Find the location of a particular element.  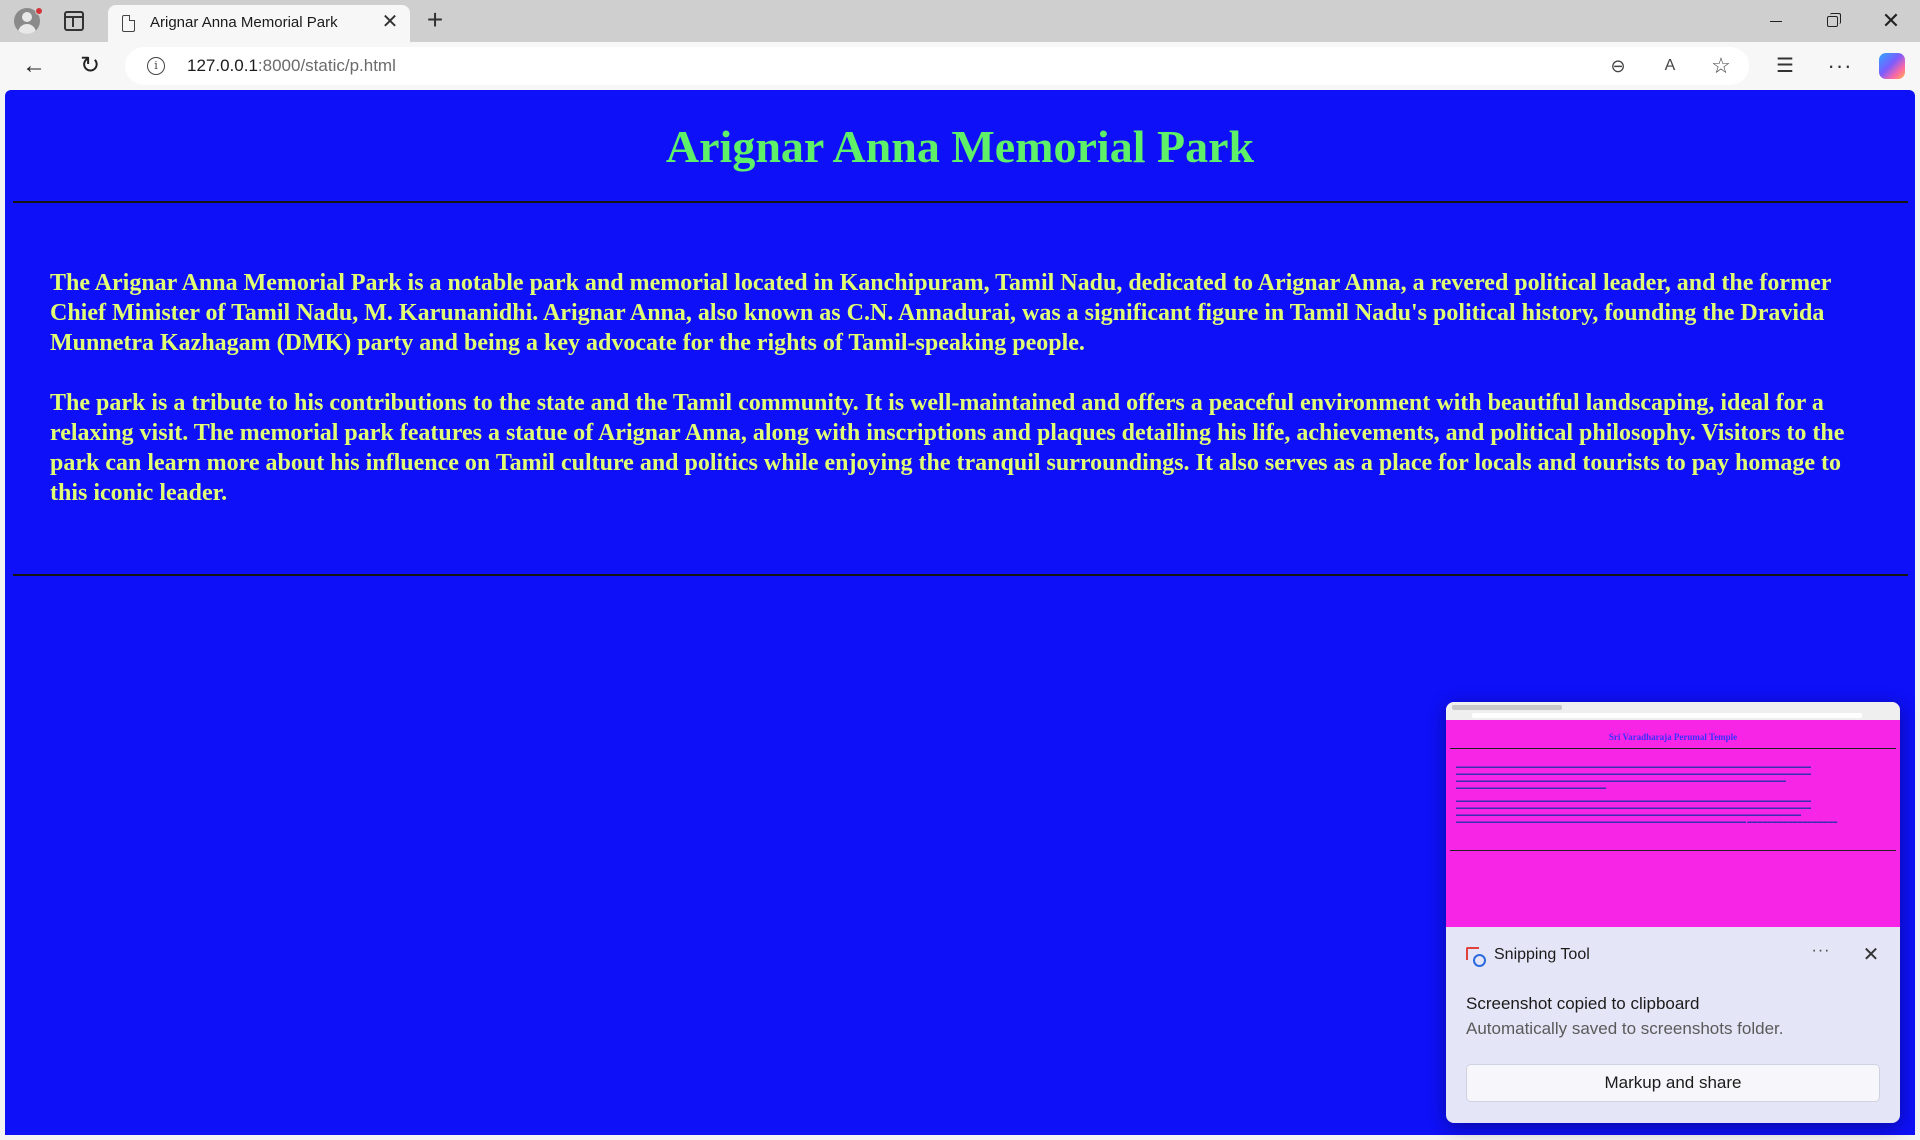

toast-heading: Screenshot copied to clipboard is located at coordinates (1583, 1003).